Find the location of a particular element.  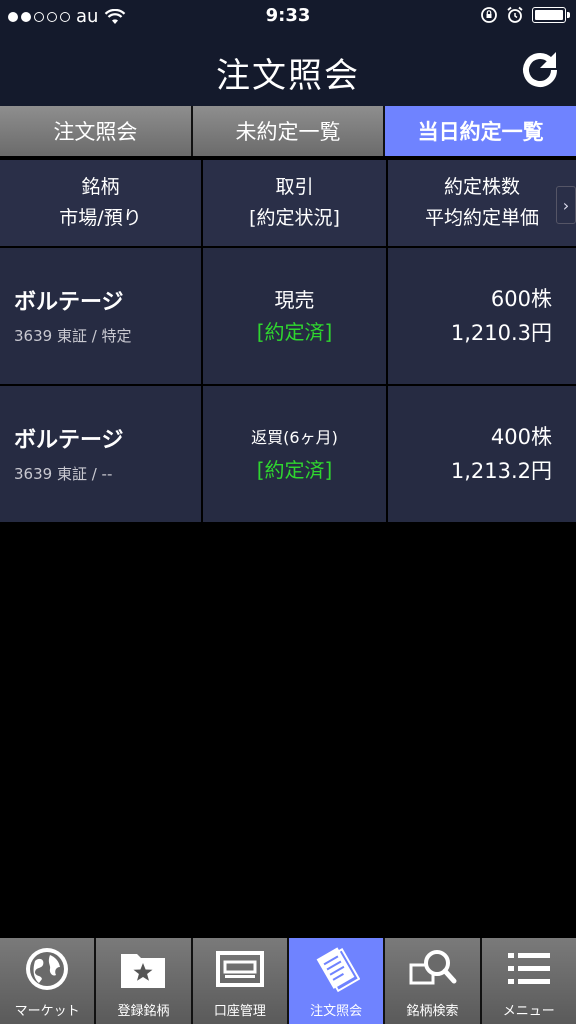

bottom-tab-bar: マーケット 登録銘柄 口座管理 注文照会 銘柄検索 メニュー is located at coordinates (288, 981).